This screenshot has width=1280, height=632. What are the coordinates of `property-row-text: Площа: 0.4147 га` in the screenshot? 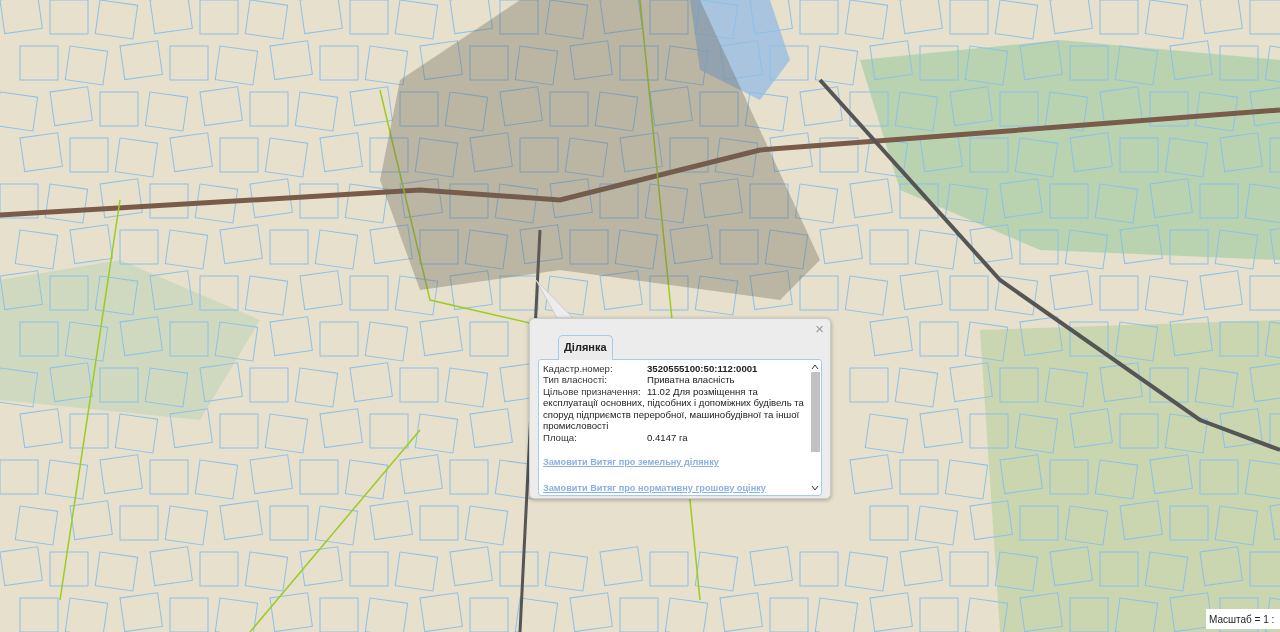 It's located at (616, 437).